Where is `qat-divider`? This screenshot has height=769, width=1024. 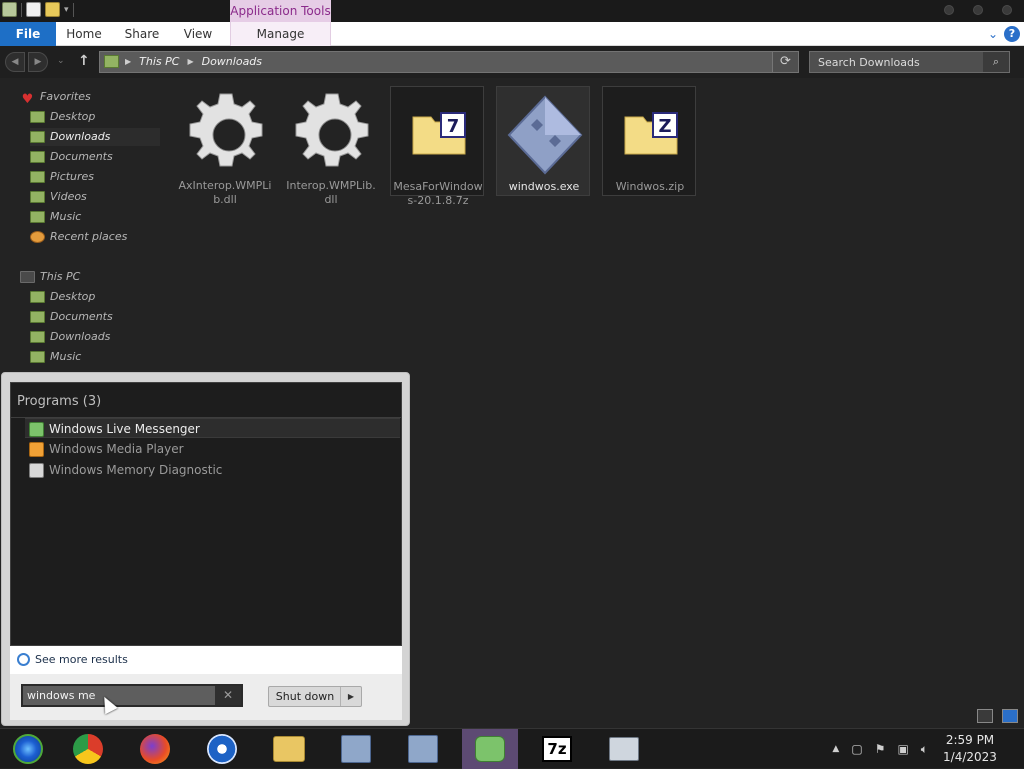
qat-divider is located at coordinates (21, 9).